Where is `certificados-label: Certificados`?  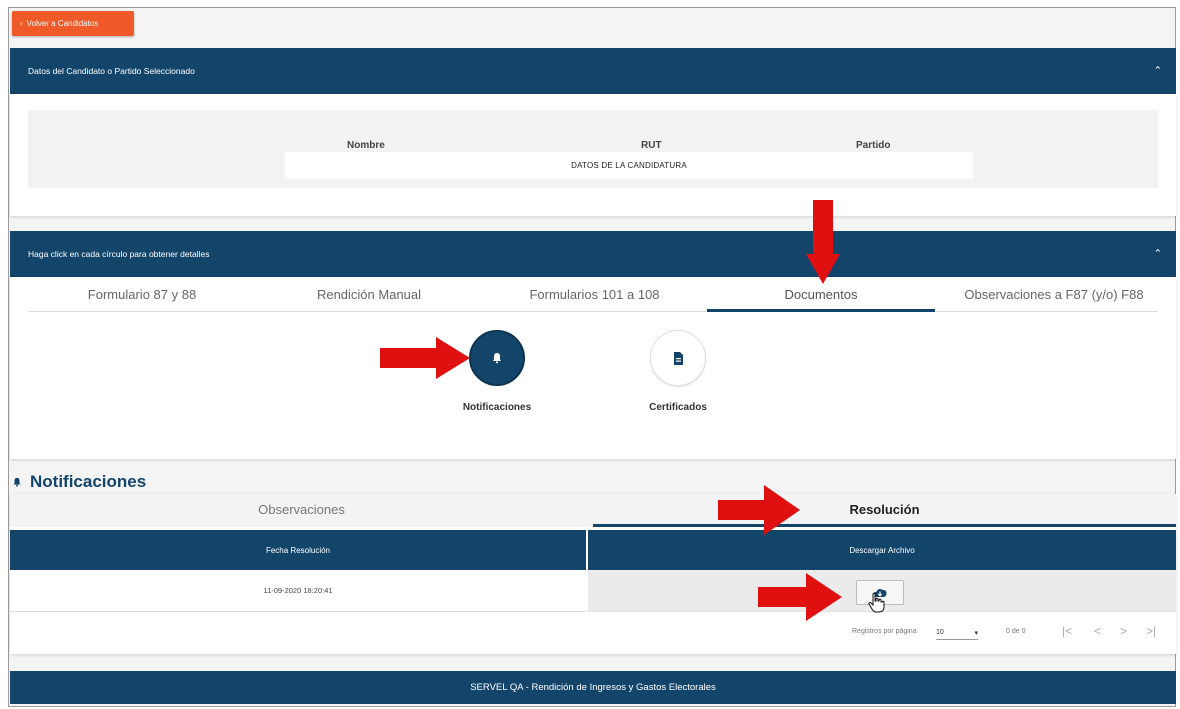 certificados-label: Certificados is located at coordinates (678, 407).